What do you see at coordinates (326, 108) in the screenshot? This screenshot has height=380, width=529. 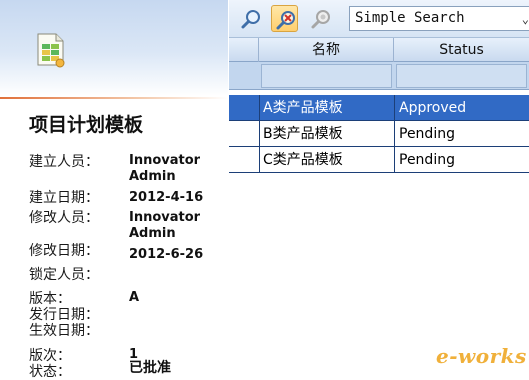 I see `row-name-cell: A类产品模板` at bounding box center [326, 108].